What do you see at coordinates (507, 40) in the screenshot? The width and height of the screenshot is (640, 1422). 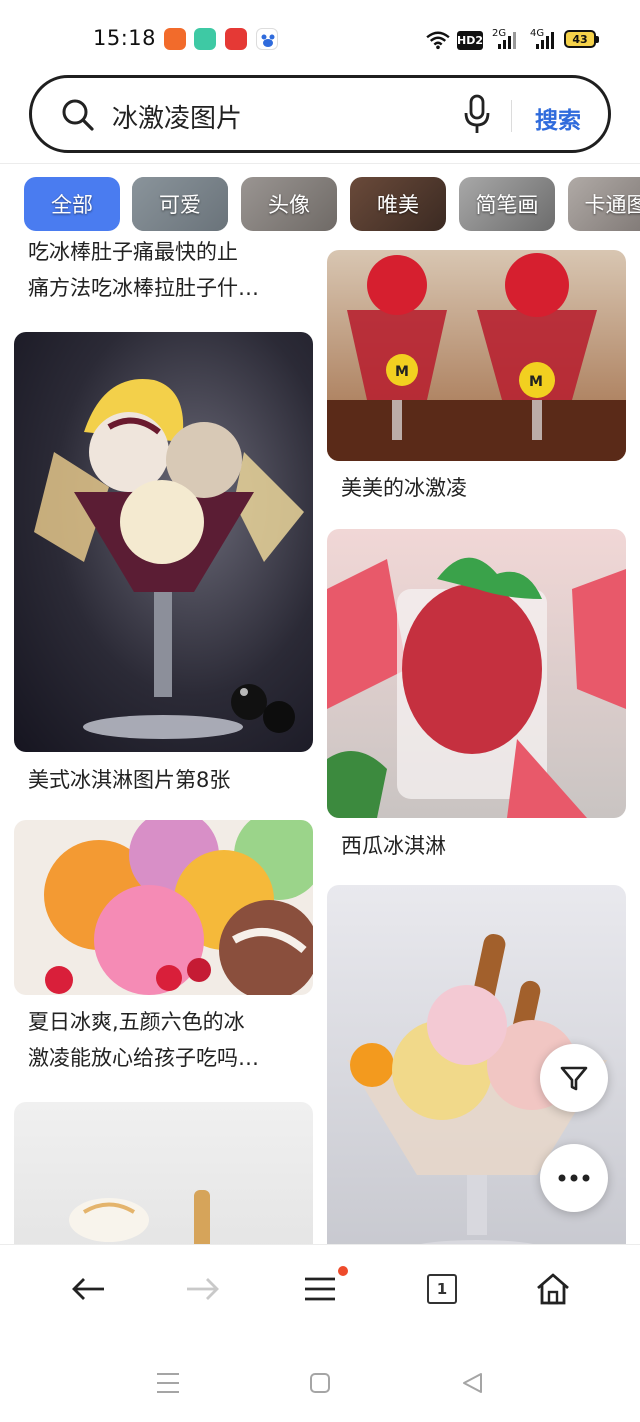 I see `signal-2g-icon` at bounding box center [507, 40].